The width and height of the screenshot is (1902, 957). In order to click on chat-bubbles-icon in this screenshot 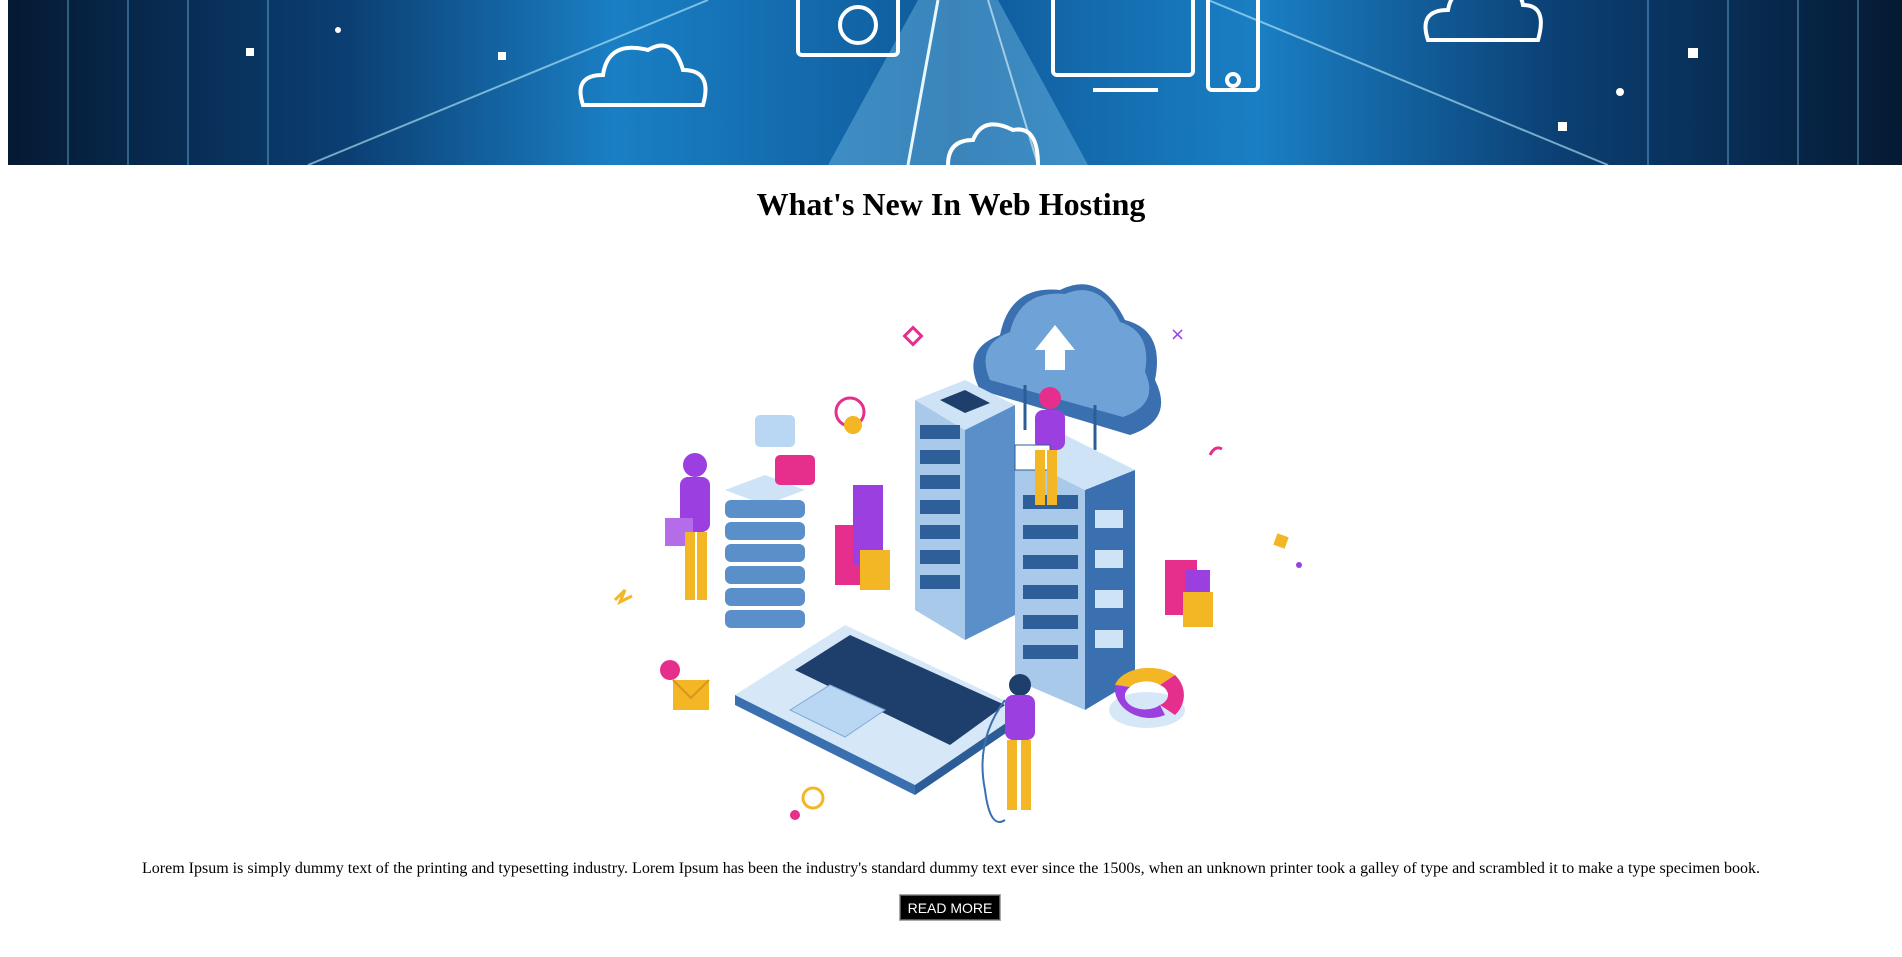, I will do `click(785, 450)`.